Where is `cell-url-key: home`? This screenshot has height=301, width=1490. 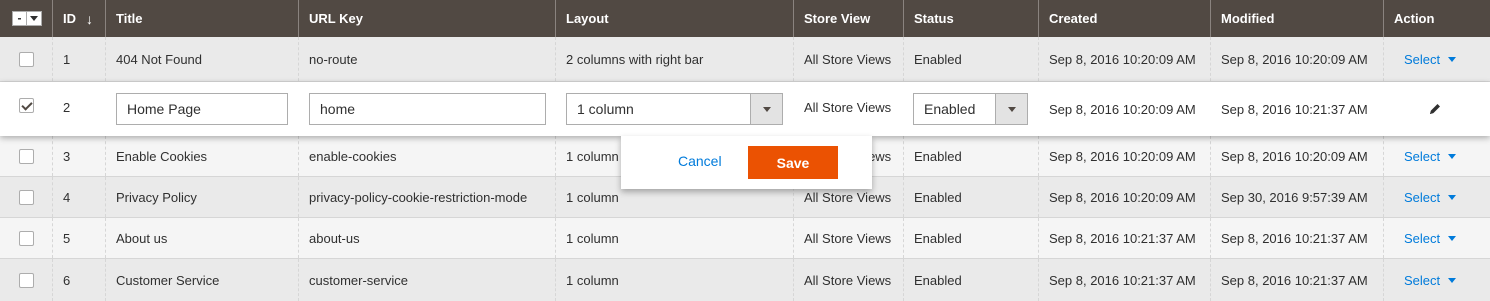 cell-url-key: home is located at coordinates (427, 109).